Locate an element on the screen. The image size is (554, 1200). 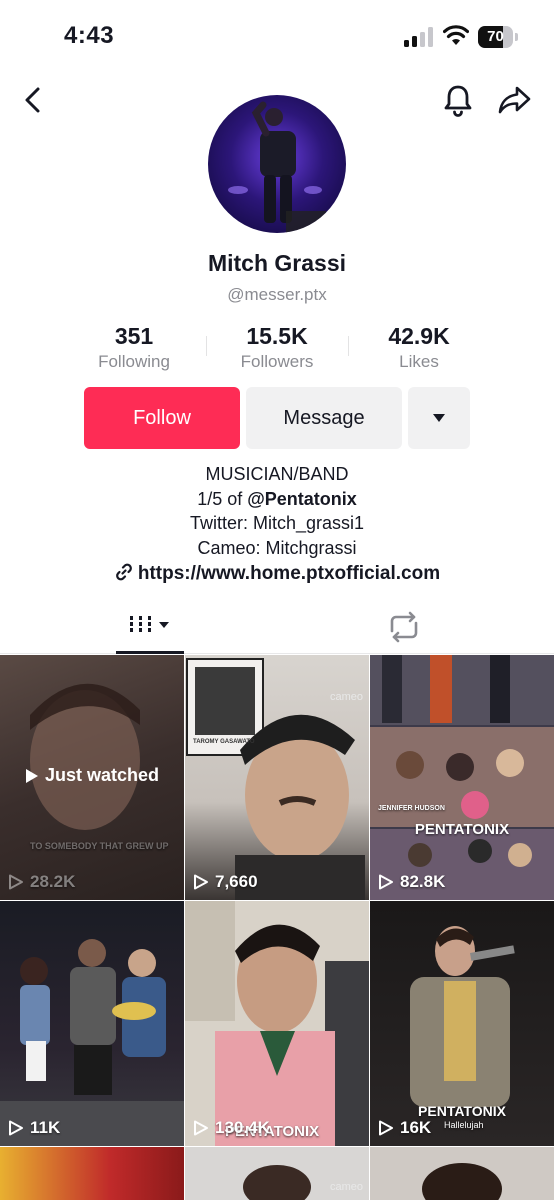
message-button: Message is located at coordinates (324, 418).